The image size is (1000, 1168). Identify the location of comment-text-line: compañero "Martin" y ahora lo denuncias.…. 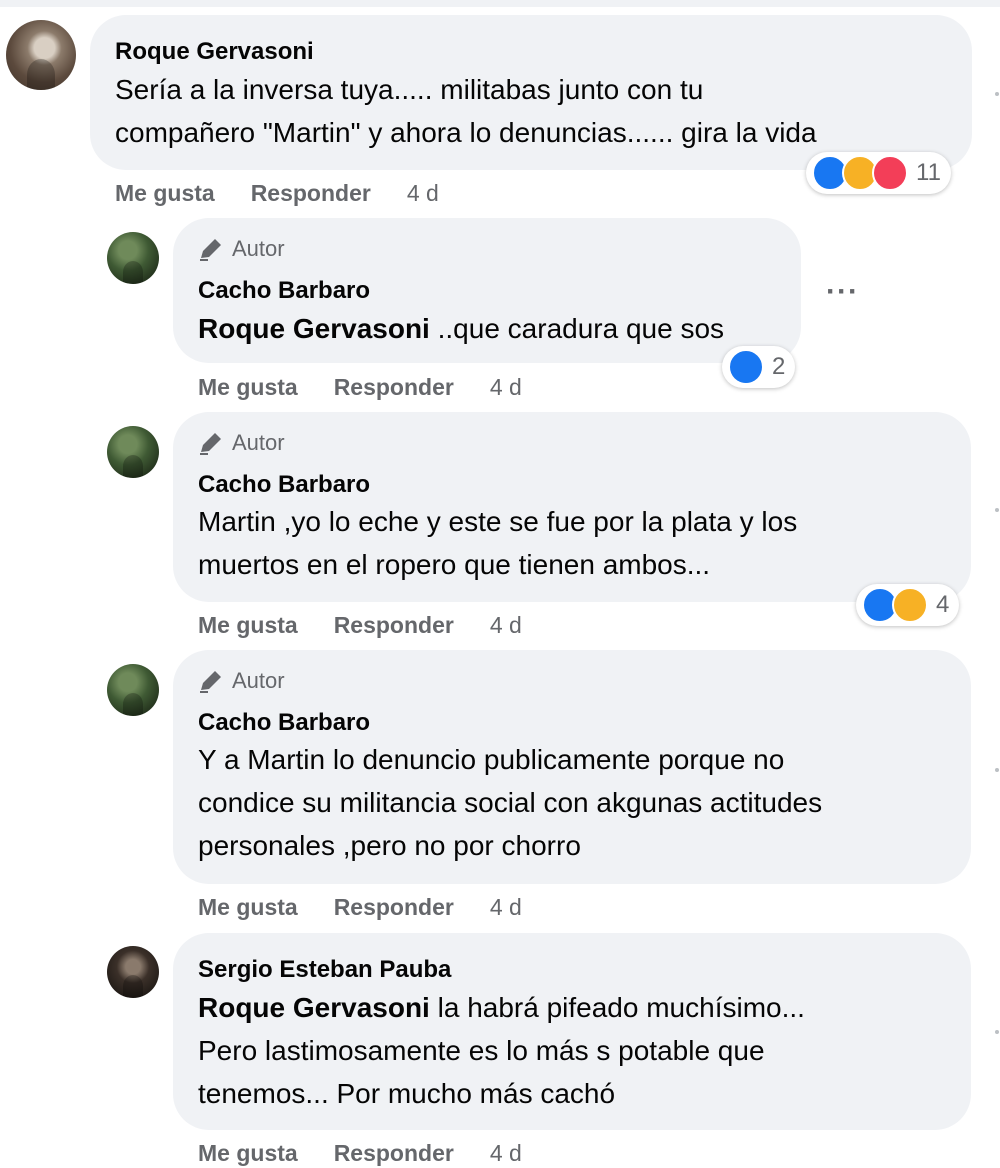
(466, 132).